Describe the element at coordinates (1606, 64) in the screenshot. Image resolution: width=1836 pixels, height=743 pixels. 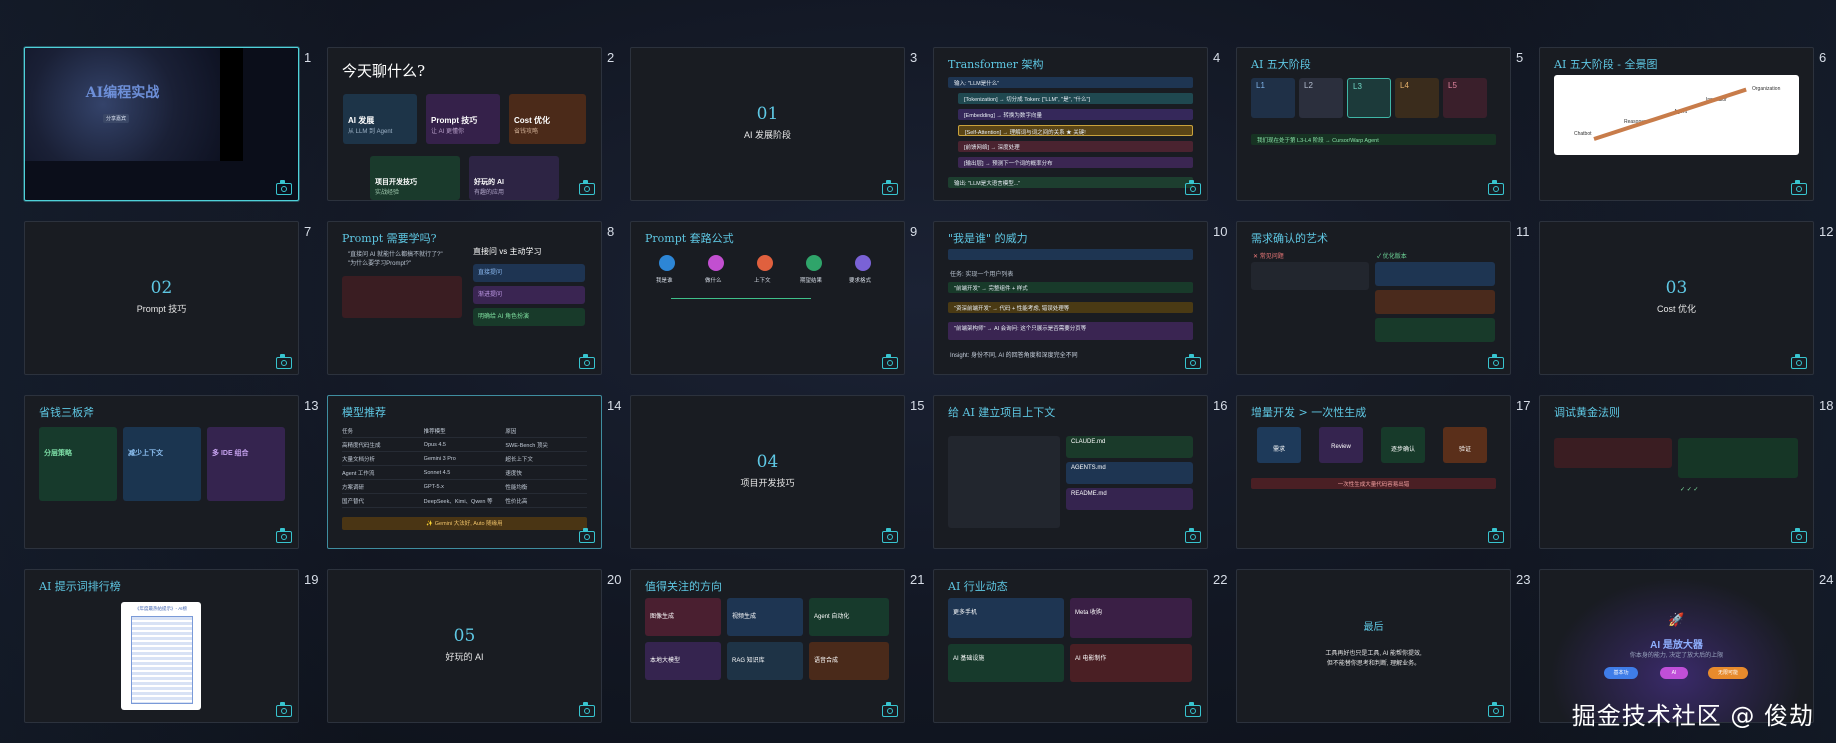
I see `slide-title: AI 五大阶段 - 全景图` at that location.